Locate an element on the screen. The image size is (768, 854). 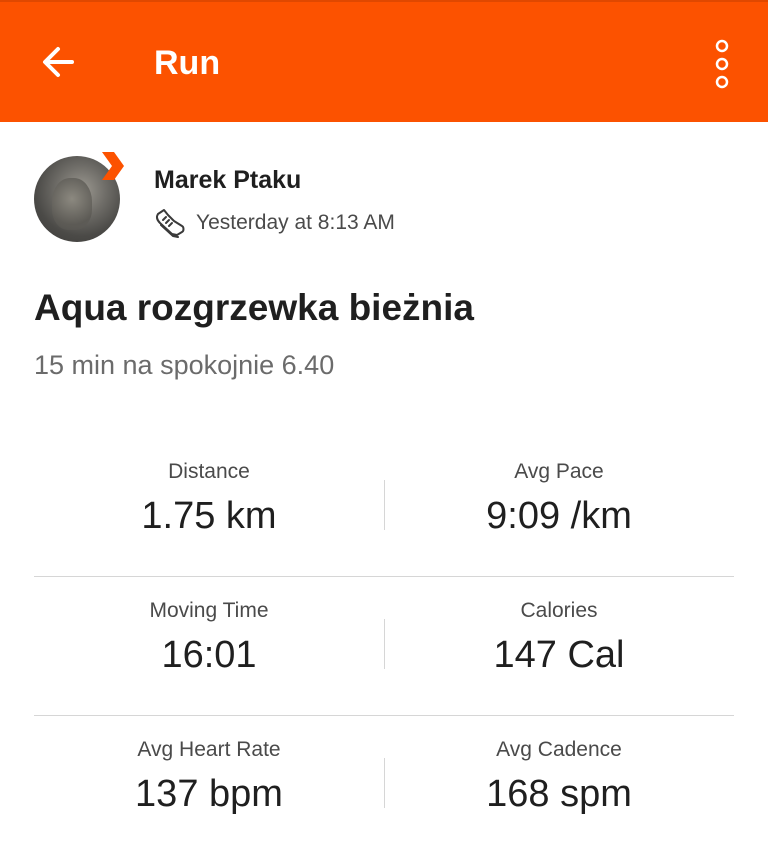
stat-value: 9:09 /km is located at coordinates (559, 516).